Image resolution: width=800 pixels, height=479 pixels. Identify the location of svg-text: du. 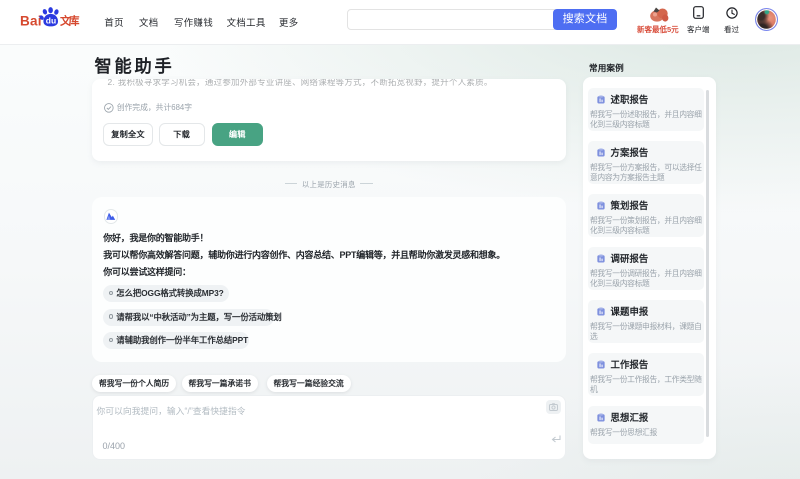
(51, 21).